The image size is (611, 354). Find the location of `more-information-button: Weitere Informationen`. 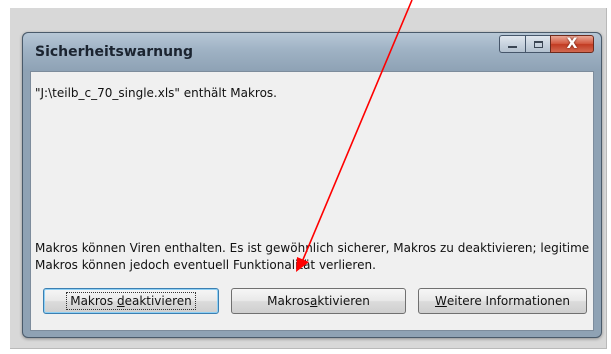

more-information-button: Weitere Informationen is located at coordinates (502, 301).